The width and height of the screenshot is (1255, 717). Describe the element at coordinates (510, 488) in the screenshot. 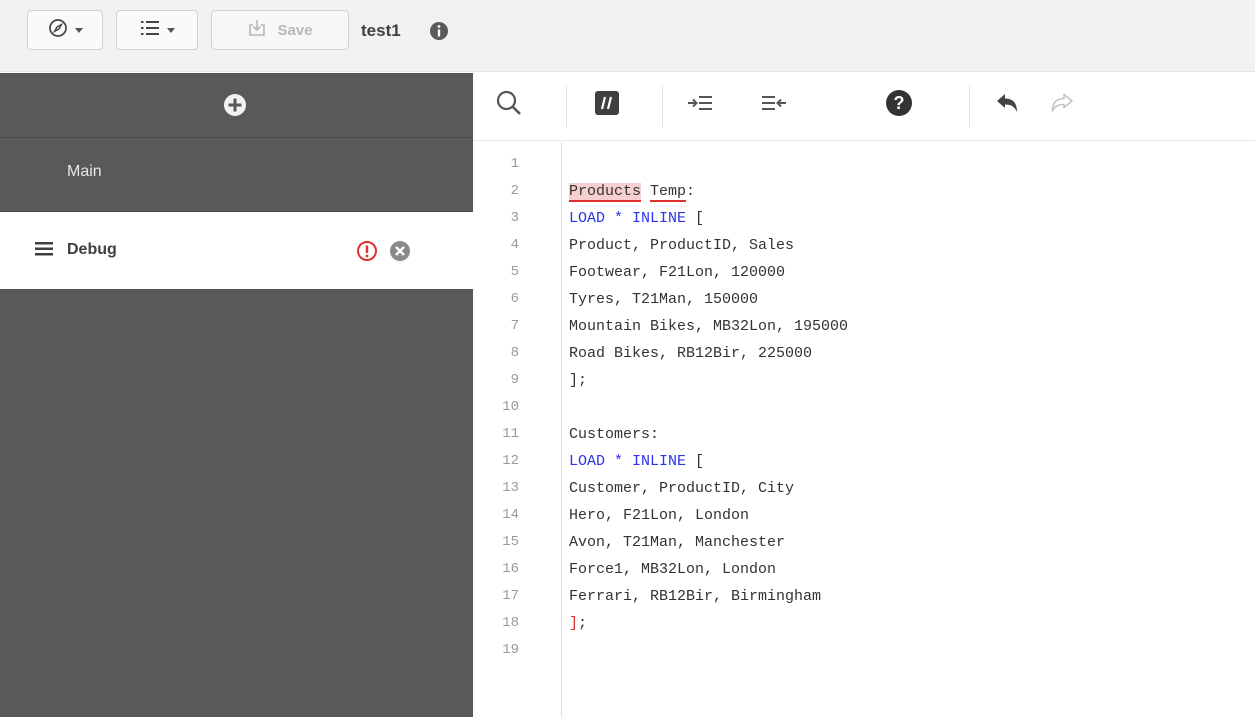

I see `line-number: 13` at that location.